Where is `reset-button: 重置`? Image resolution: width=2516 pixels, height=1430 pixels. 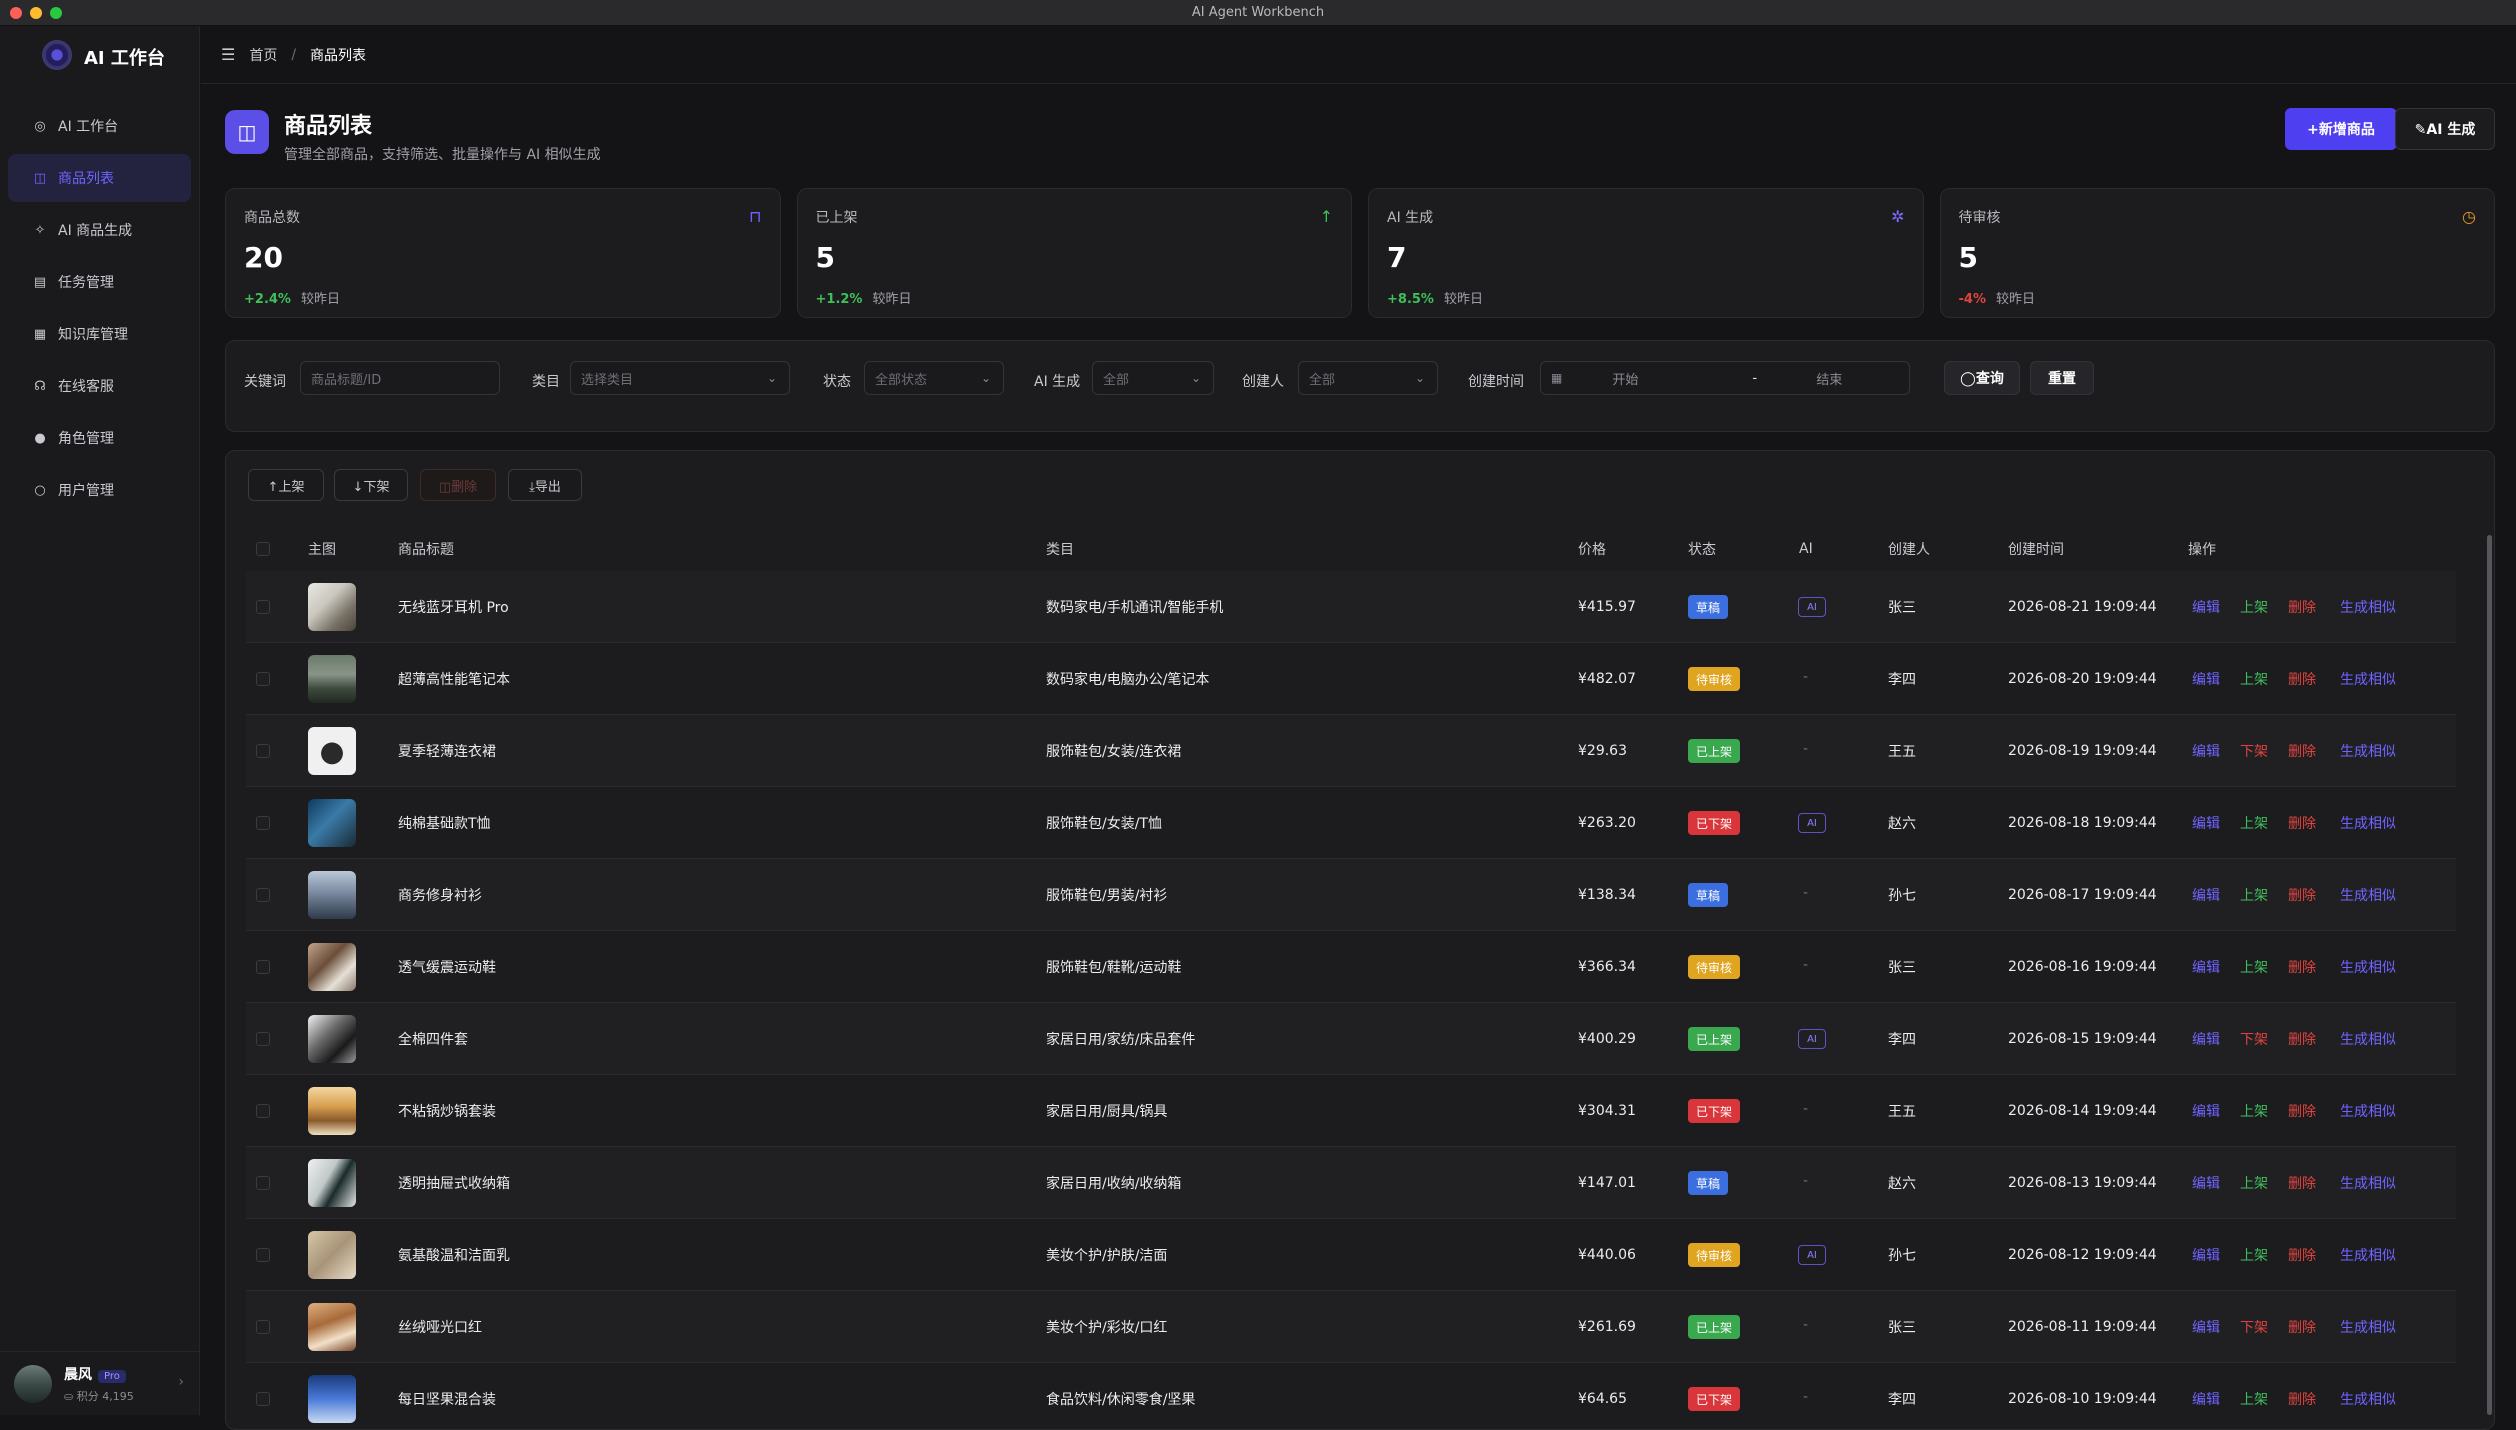 reset-button: 重置 is located at coordinates (2062, 378).